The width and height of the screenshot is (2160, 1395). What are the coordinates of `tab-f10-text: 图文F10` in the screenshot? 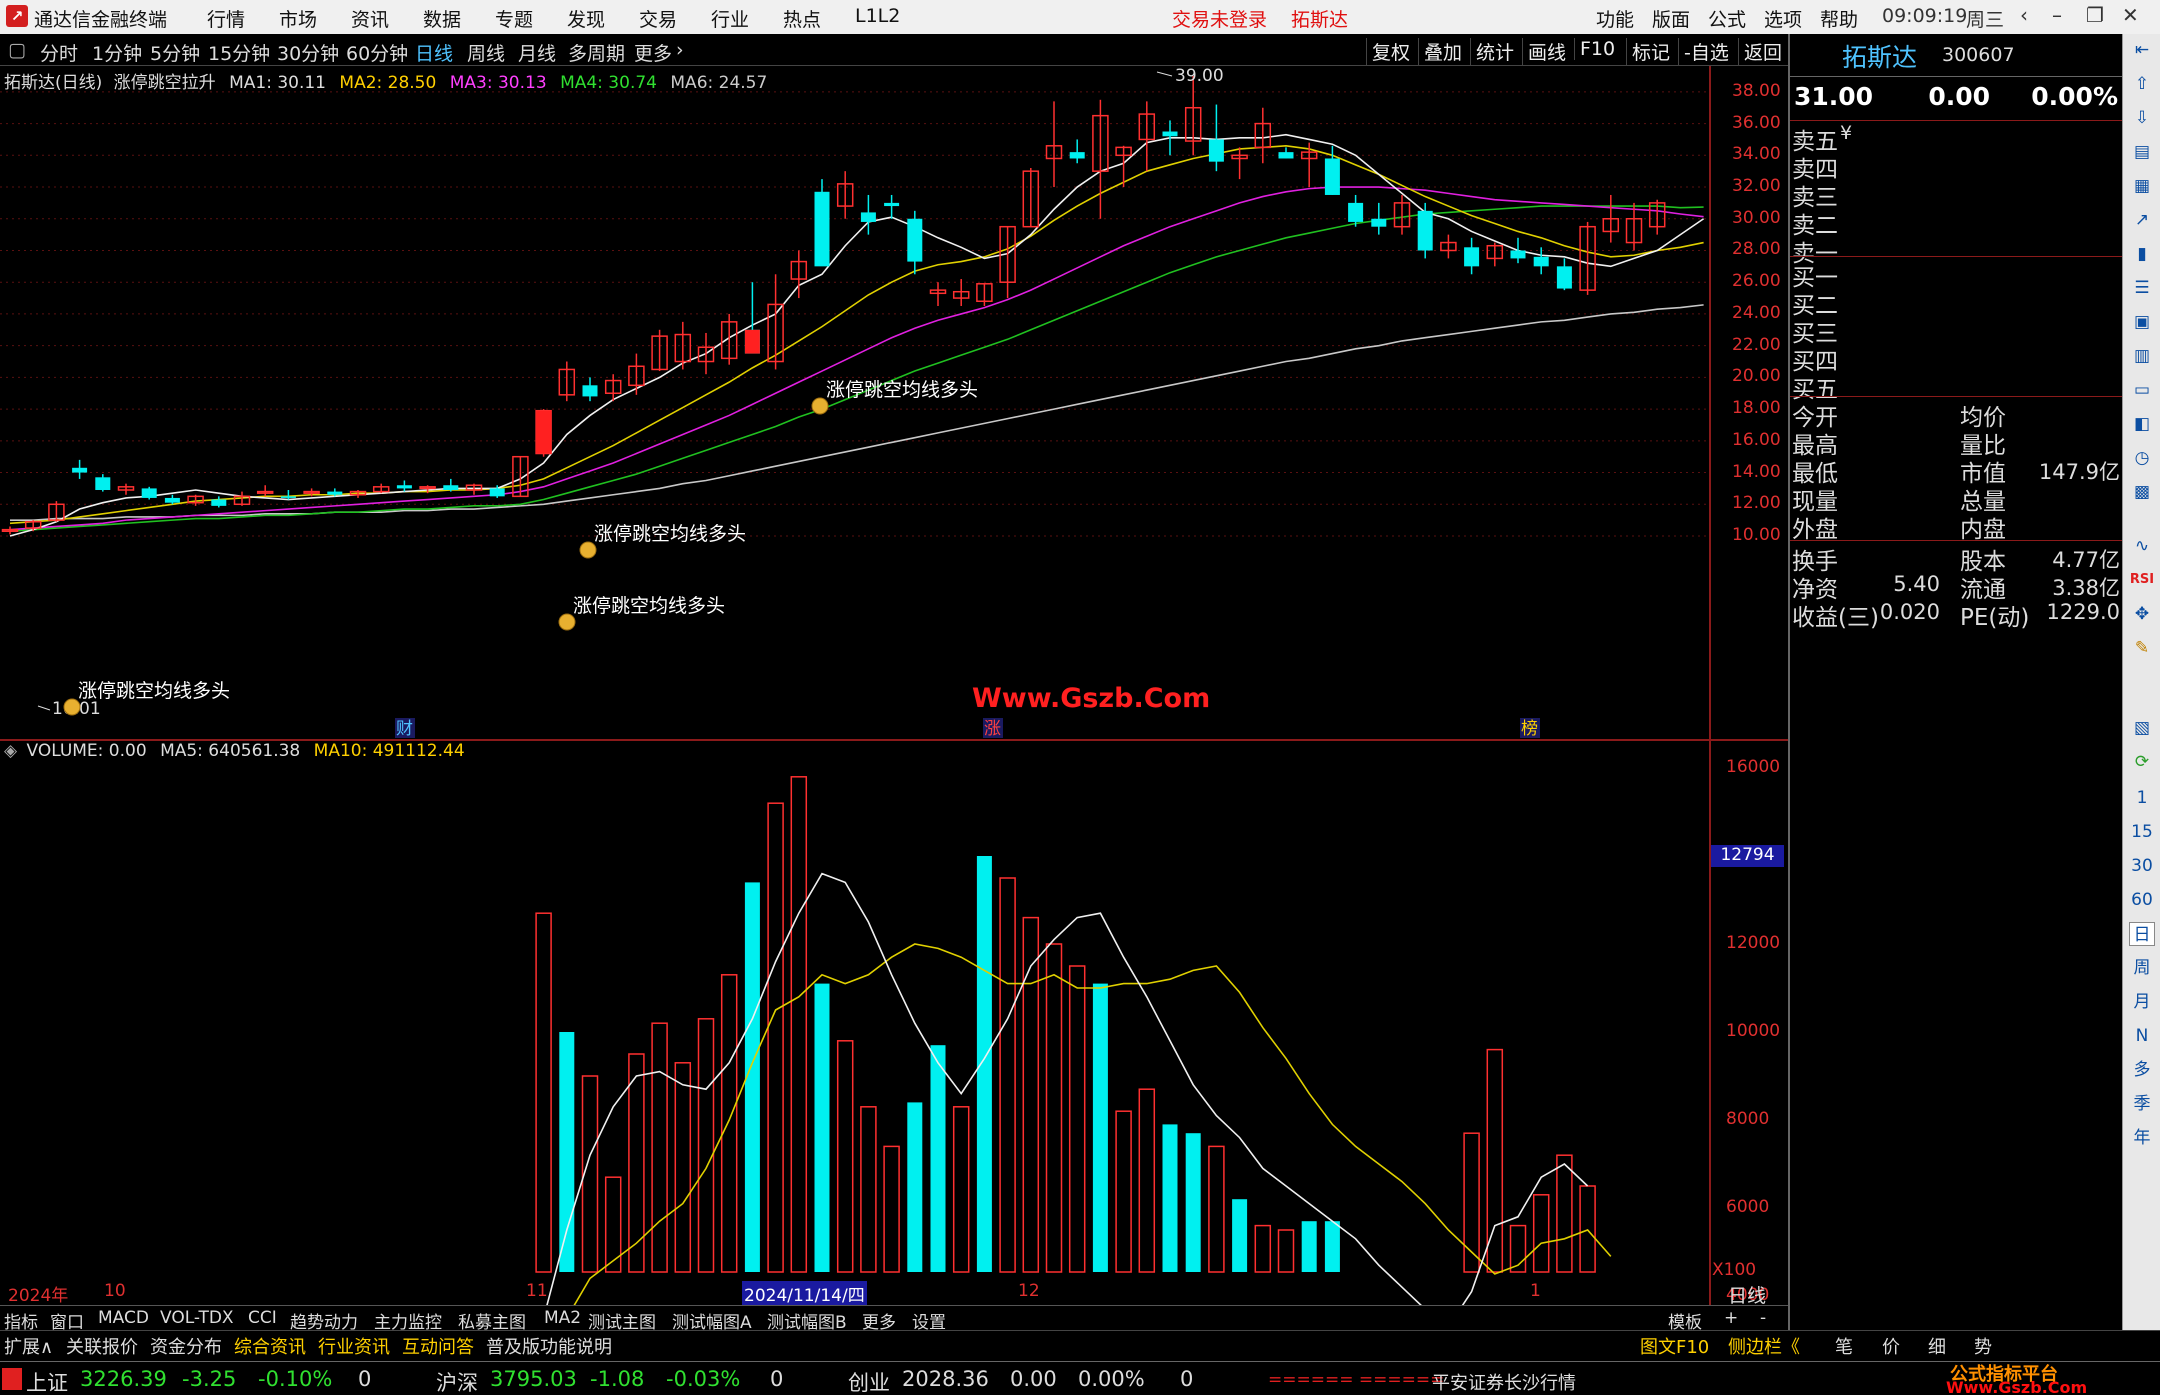 It's located at (1674, 1346).